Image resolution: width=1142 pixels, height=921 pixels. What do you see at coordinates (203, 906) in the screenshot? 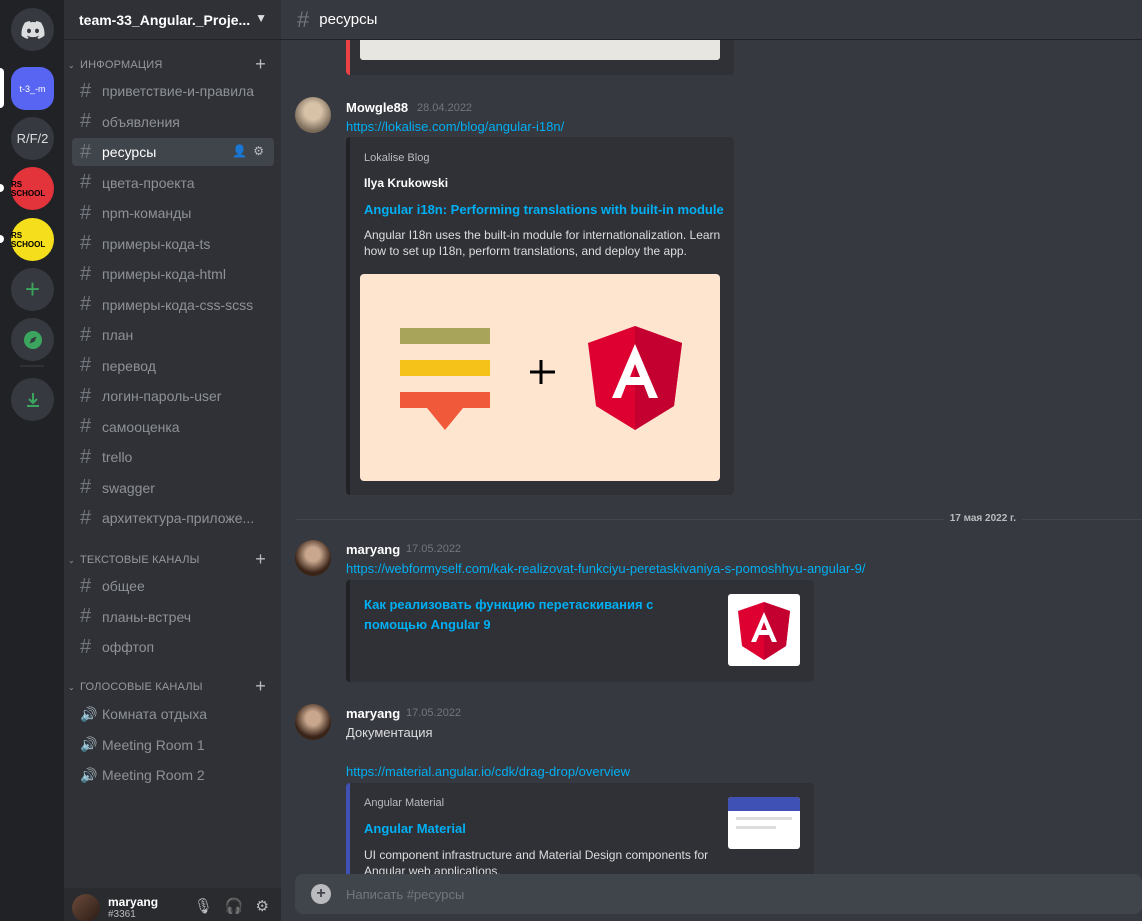
I see `mute-mic-icon: 🎙` at bounding box center [203, 906].